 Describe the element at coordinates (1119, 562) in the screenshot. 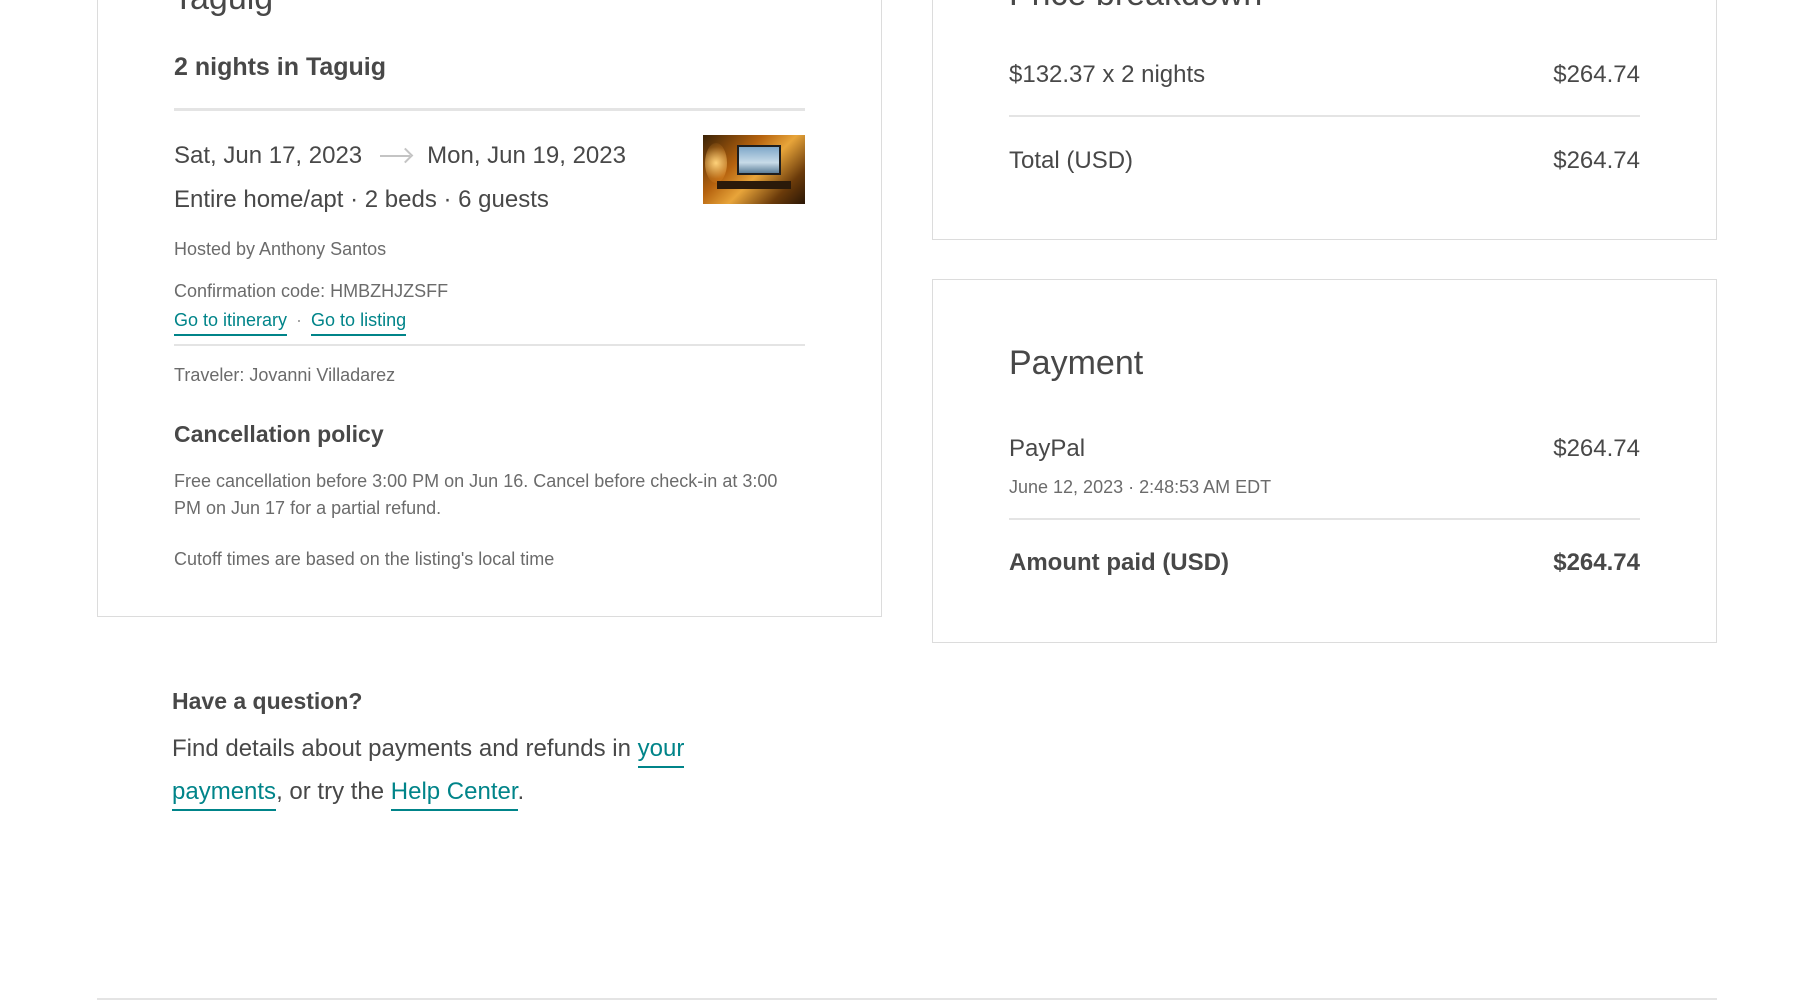

I see `amount-paid-label: Amount paid (USD)` at that location.